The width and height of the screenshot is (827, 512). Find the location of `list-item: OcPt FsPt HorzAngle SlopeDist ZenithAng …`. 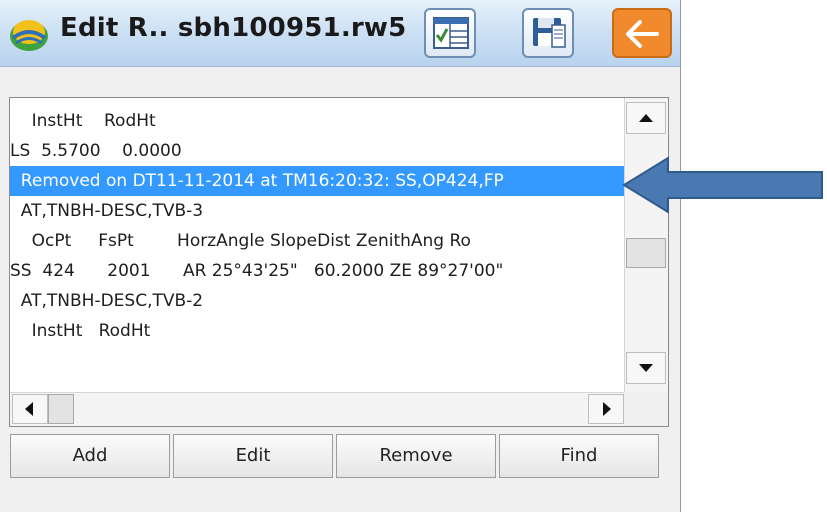

list-item: OcPt FsPt HorzAngle SlopeDist ZenithAng … is located at coordinates (317, 241).